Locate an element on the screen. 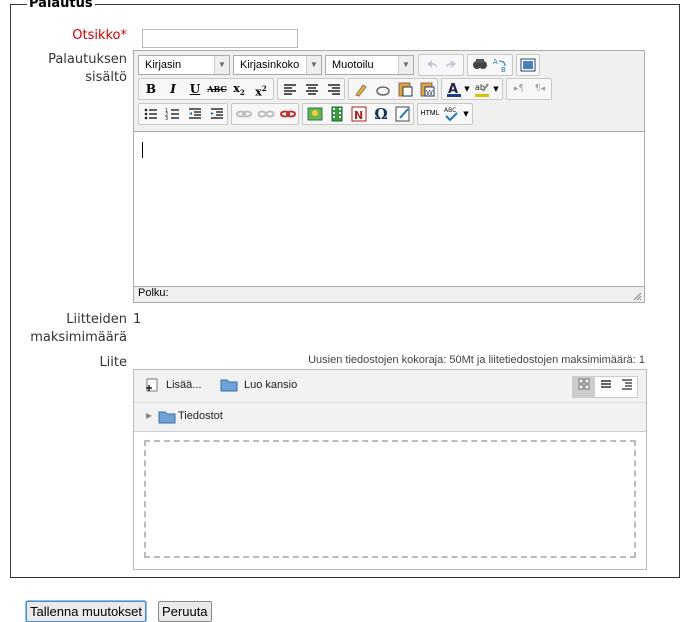 The width and height of the screenshot is (694, 622). list-view-icon is located at coordinates (606, 387).